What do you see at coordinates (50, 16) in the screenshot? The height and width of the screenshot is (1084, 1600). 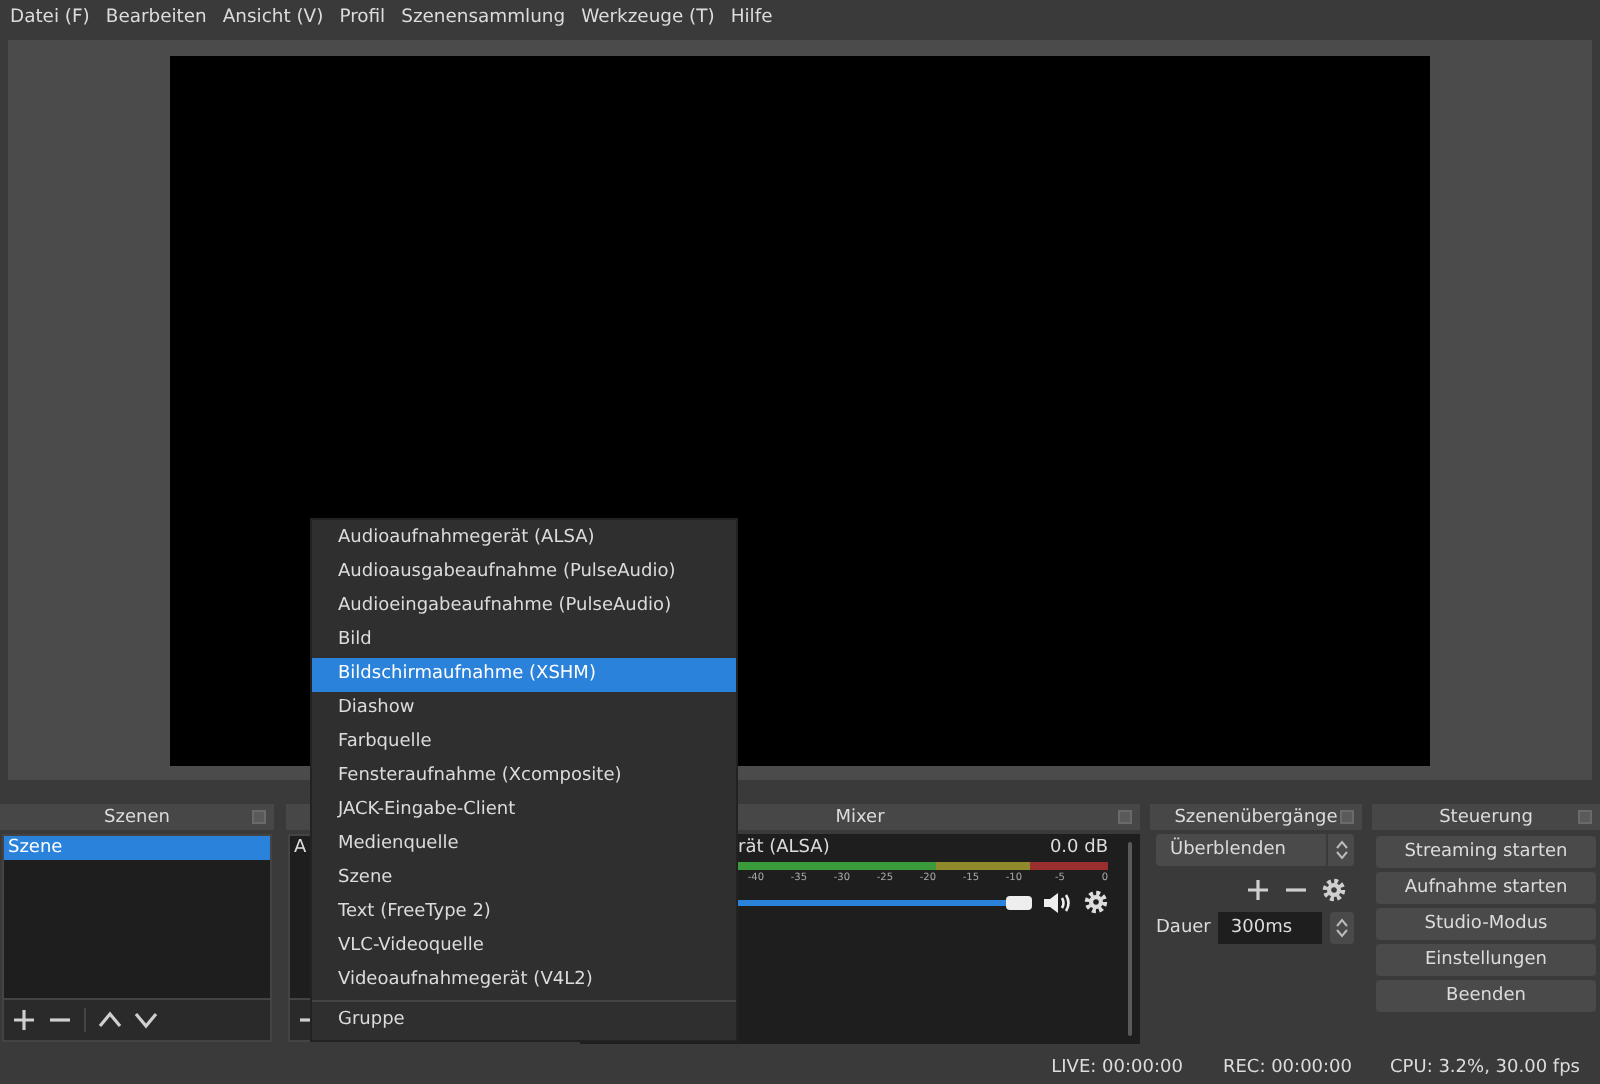 I see `menu-item: Datei (F)` at bounding box center [50, 16].